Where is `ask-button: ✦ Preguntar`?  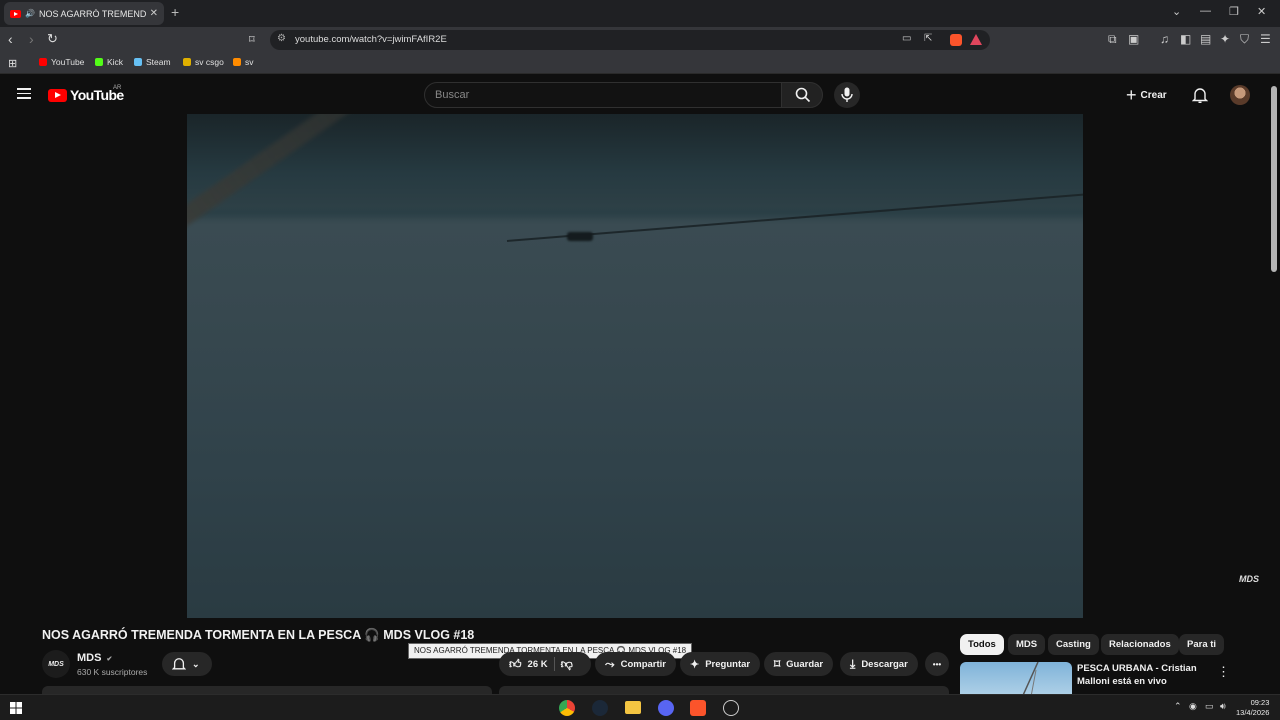 ask-button: ✦ Preguntar is located at coordinates (720, 664).